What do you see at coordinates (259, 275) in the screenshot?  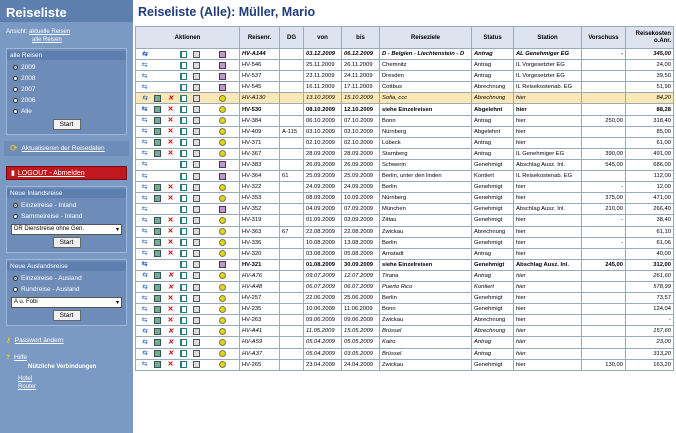 I see `cell-nr: HV-A76` at bounding box center [259, 275].